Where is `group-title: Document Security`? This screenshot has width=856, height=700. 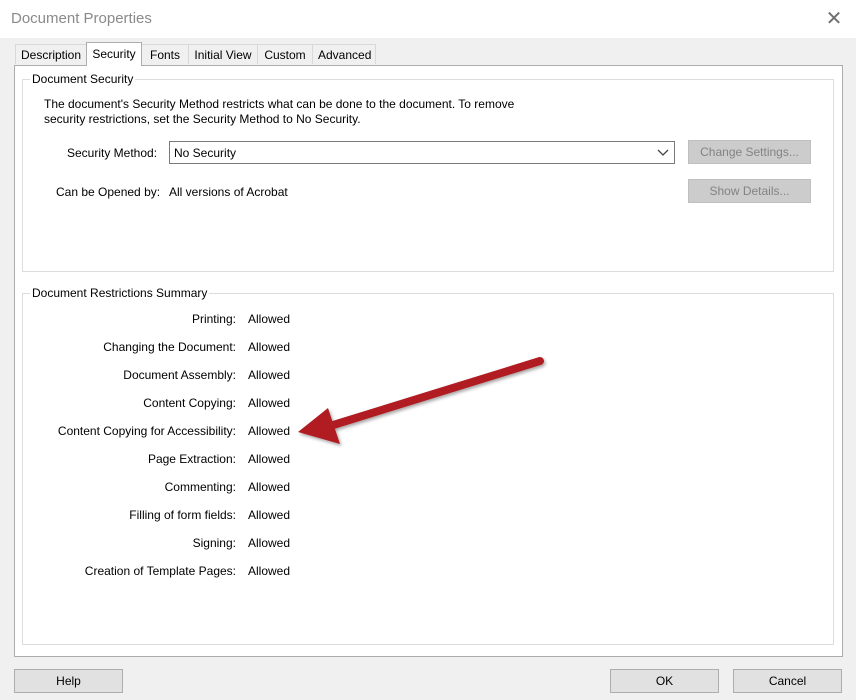 group-title: Document Security is located at coordinates (83, 79).